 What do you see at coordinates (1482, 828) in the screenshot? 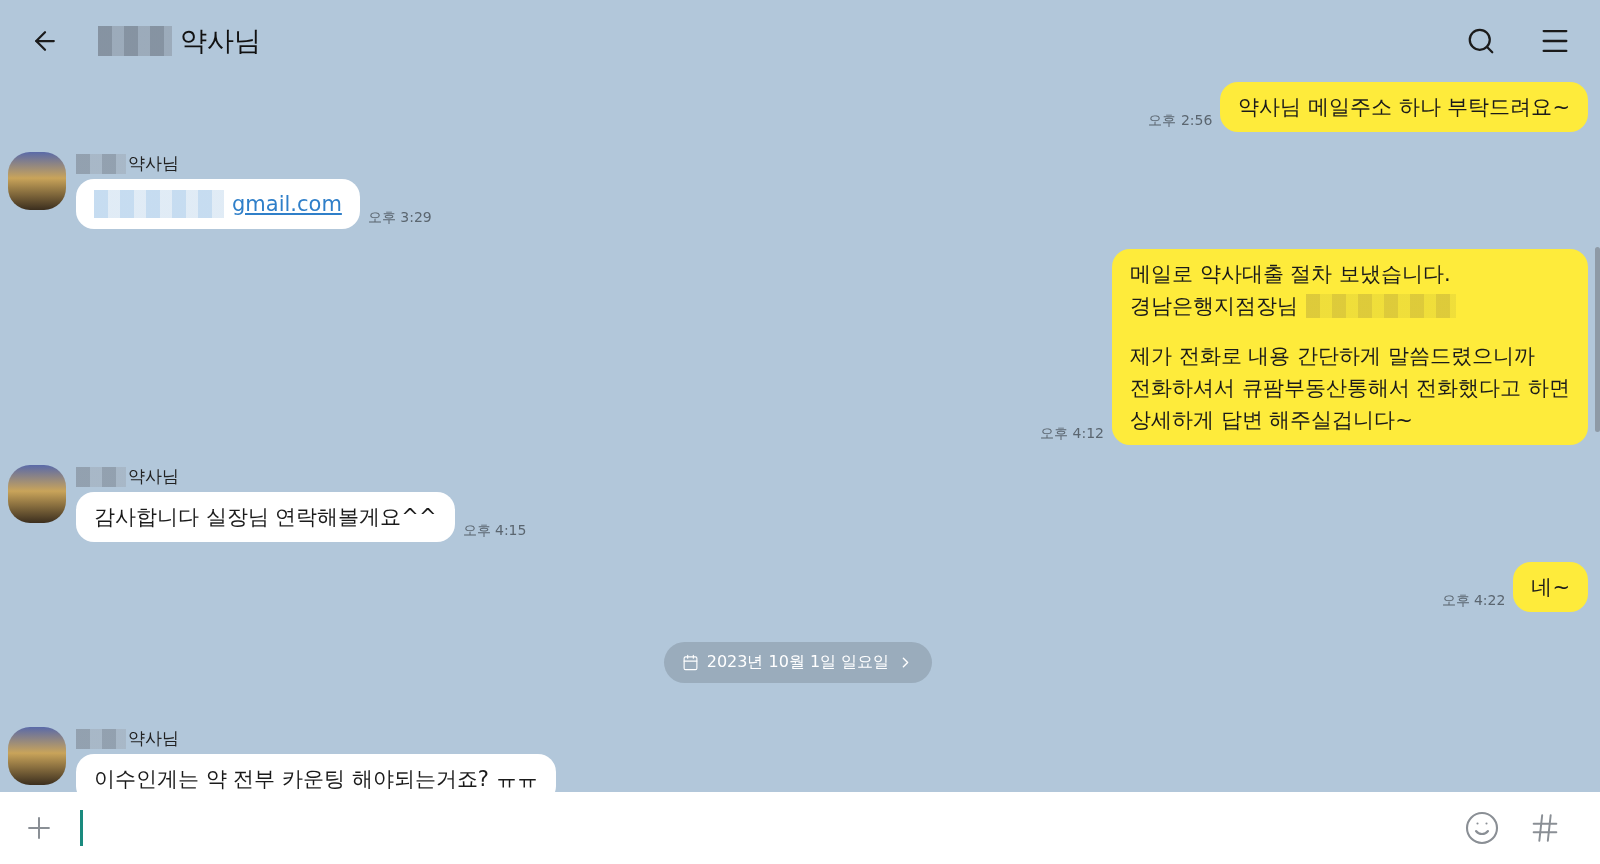
I see `smiley-icon` at bounding box center [1482, 828].